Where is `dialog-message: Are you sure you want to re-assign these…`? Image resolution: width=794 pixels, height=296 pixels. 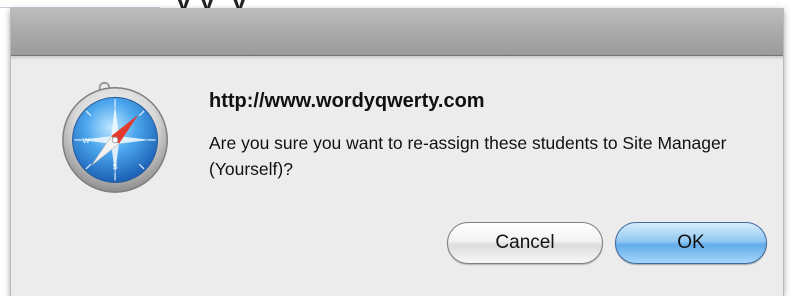
dialog-message: Are you sure you want to re-assign these… is located at coordinates (468, 156).